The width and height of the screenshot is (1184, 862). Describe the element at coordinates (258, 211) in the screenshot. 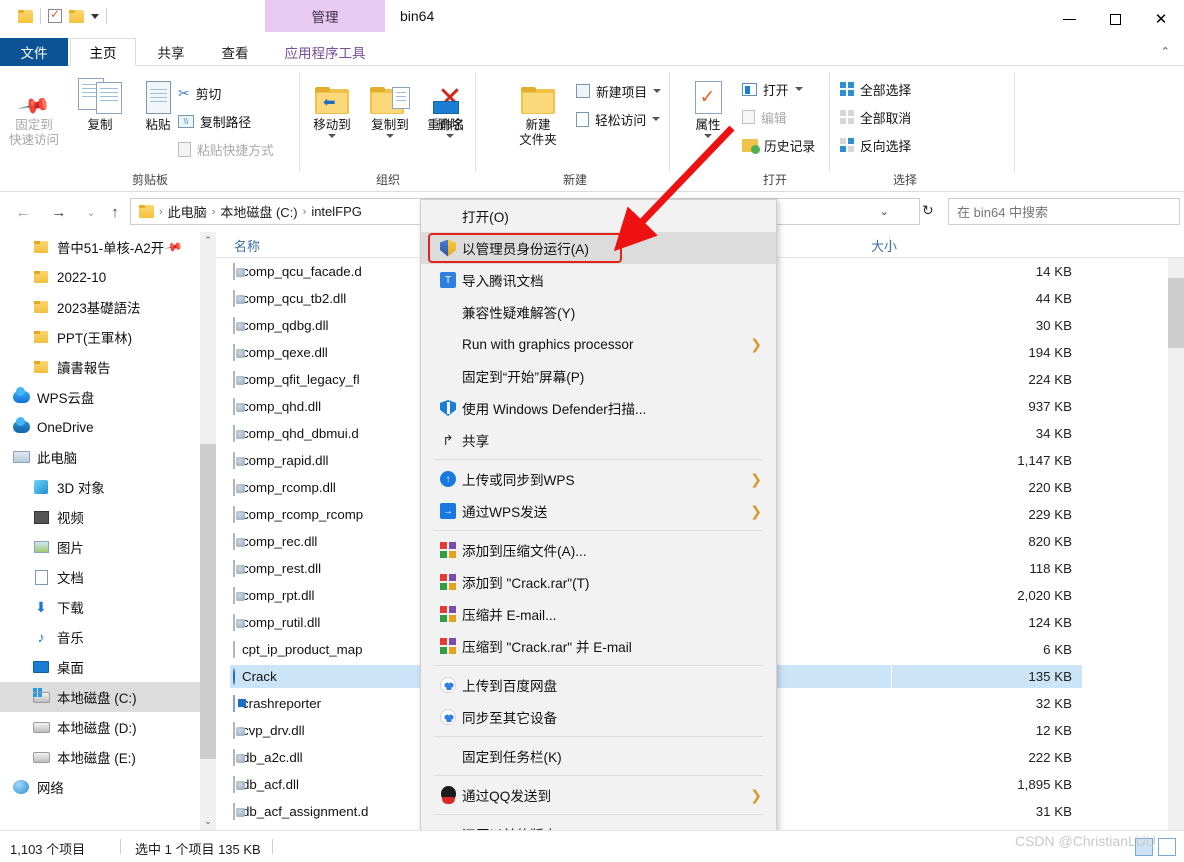

I see `breadcrumb-item-1: 本地磁盘 (C:)` at that location.